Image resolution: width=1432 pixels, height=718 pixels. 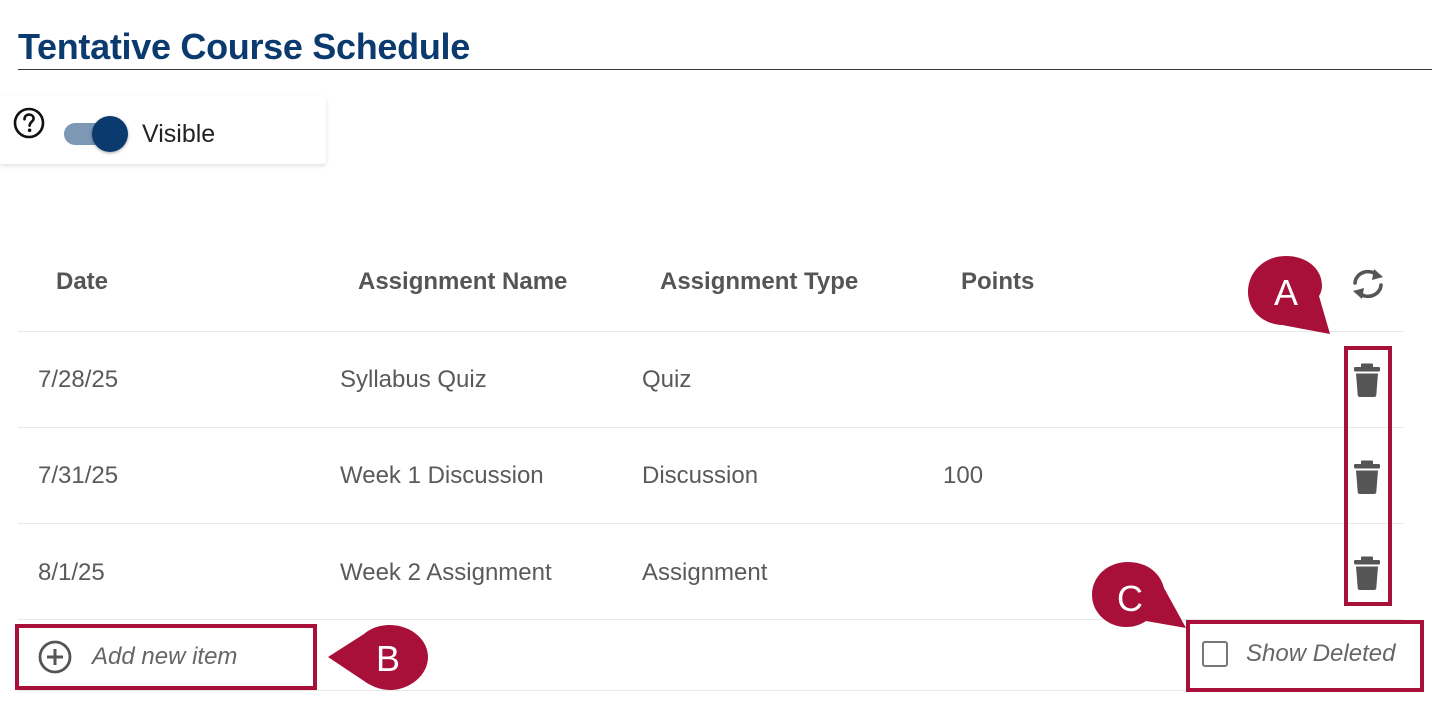 I want to click on help-icon, so click(x=29, y=123).